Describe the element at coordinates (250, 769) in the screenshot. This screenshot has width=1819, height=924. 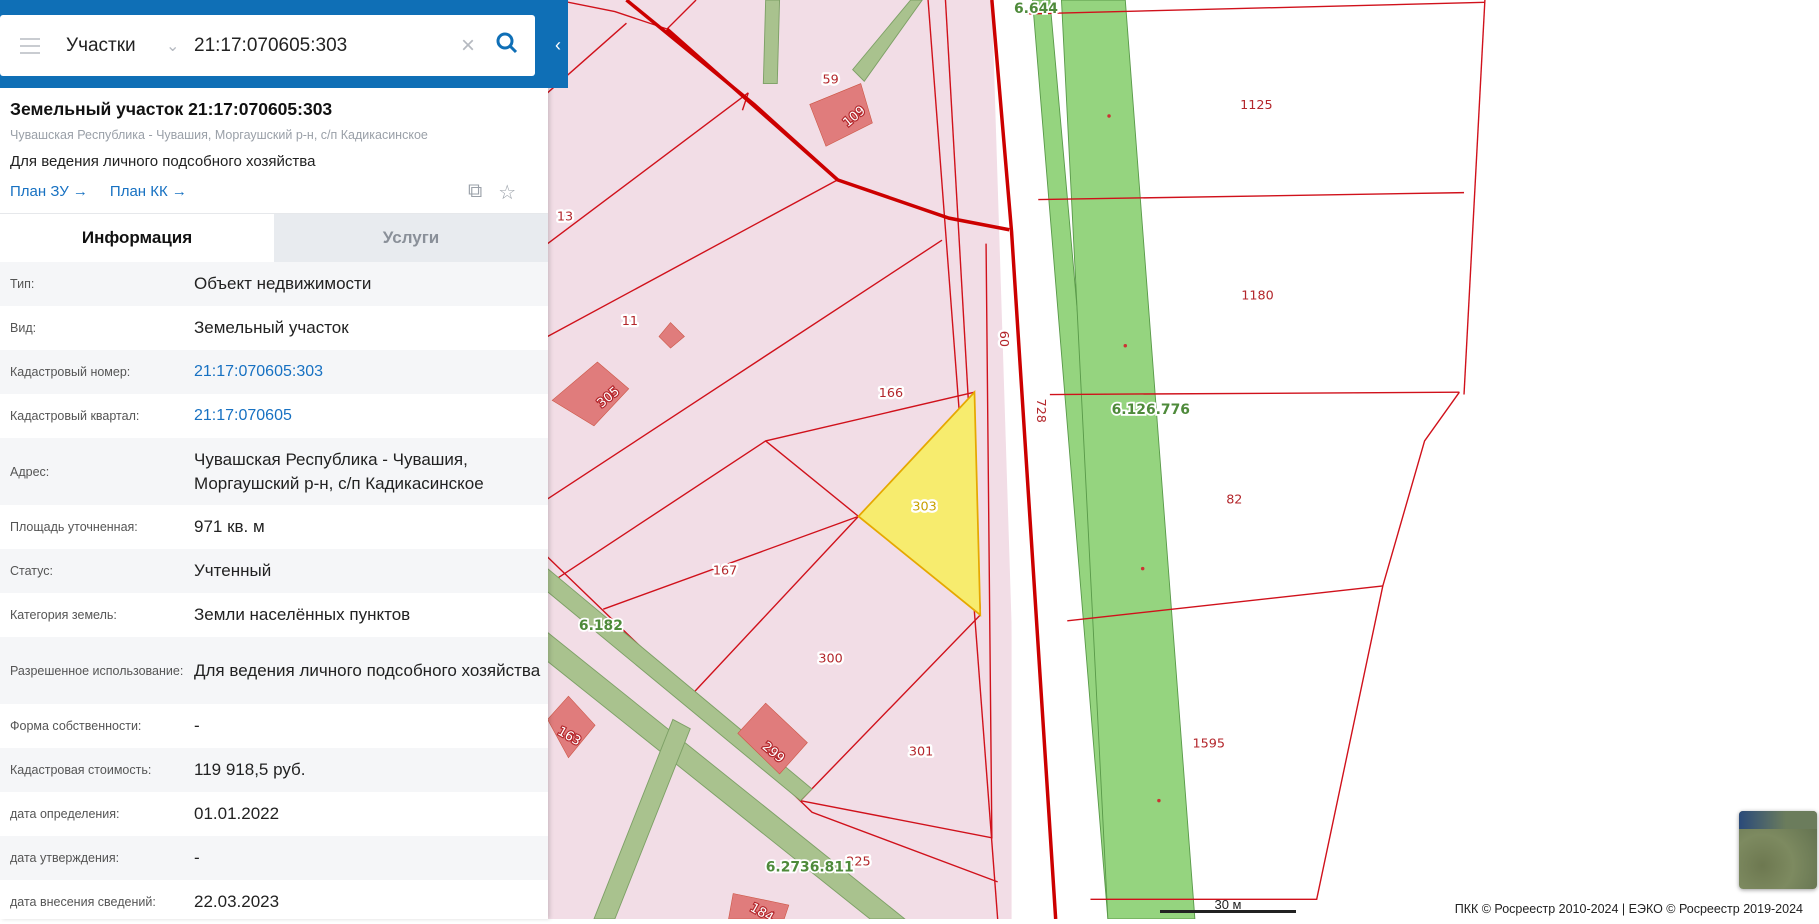
I see `info-value: 119 918,5 руб.` at that location.